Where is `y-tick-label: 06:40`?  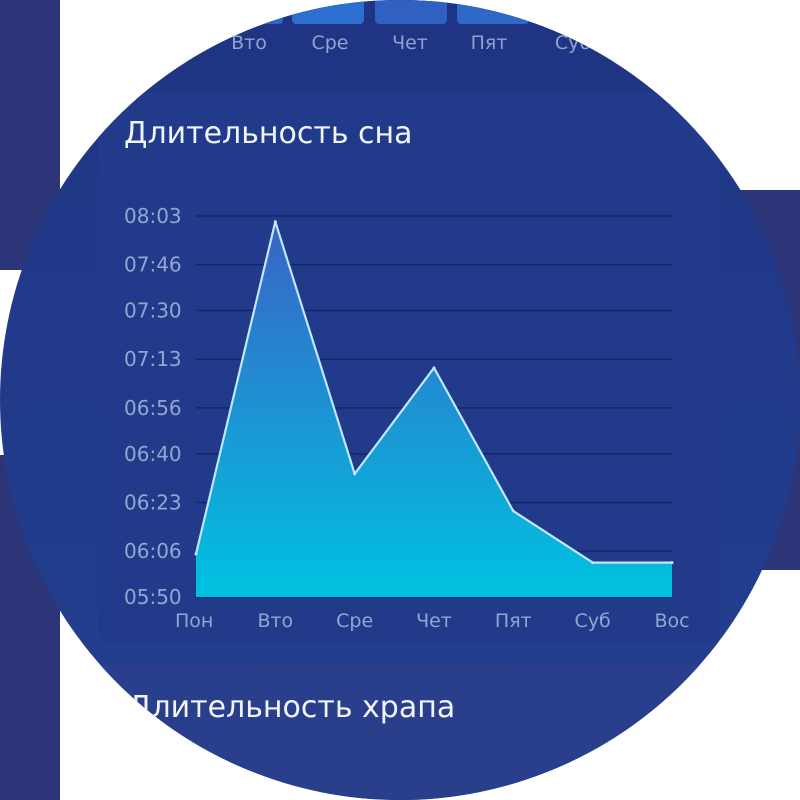
y-tick-label: 06:40 is located at coordinates (153, 454).